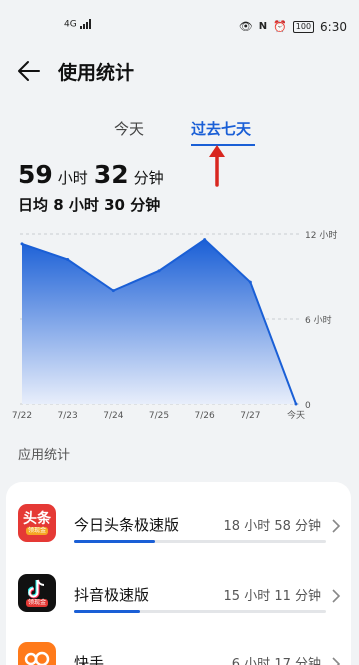 The height and width of the screenshot is (665, 359). Describe the element at coordinates (148, 178) in the screenshot. I see `minute-unit: 分钟` at that location.